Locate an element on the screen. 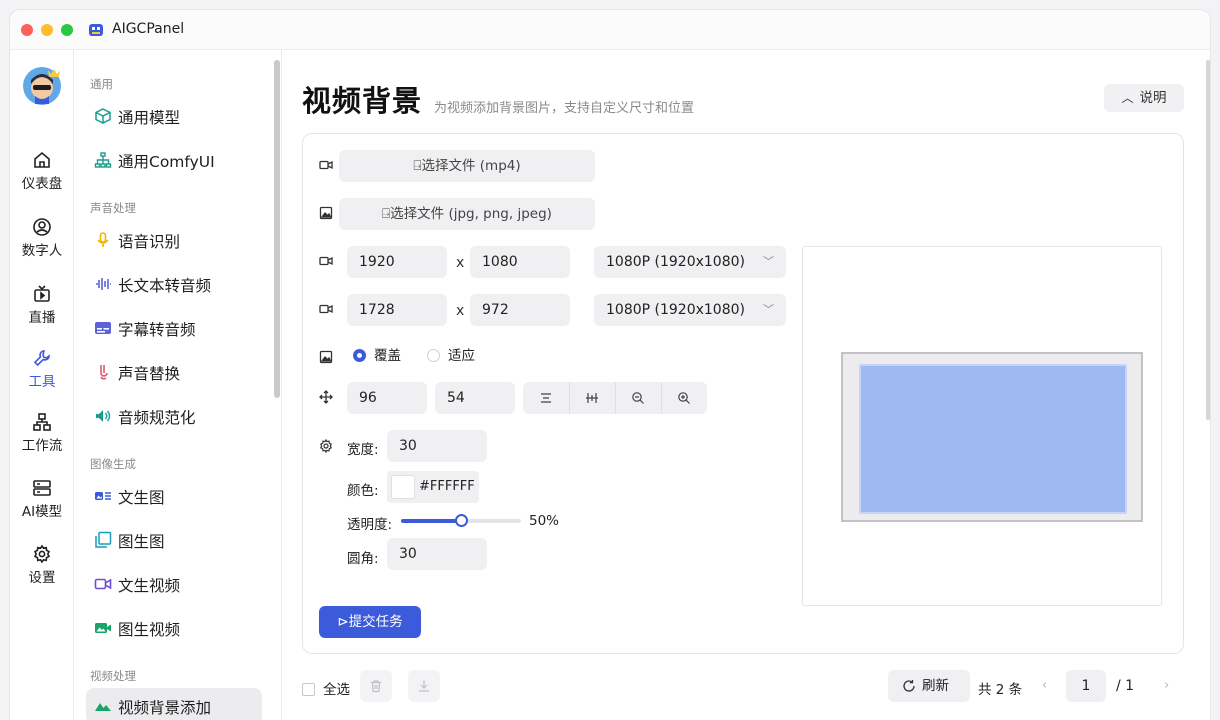 The height and width of the screenshot is (720, 1220). select-image-file-button: ⍈选择文件 (jpg, png, jpeg) is located at coordinates (467, 214).